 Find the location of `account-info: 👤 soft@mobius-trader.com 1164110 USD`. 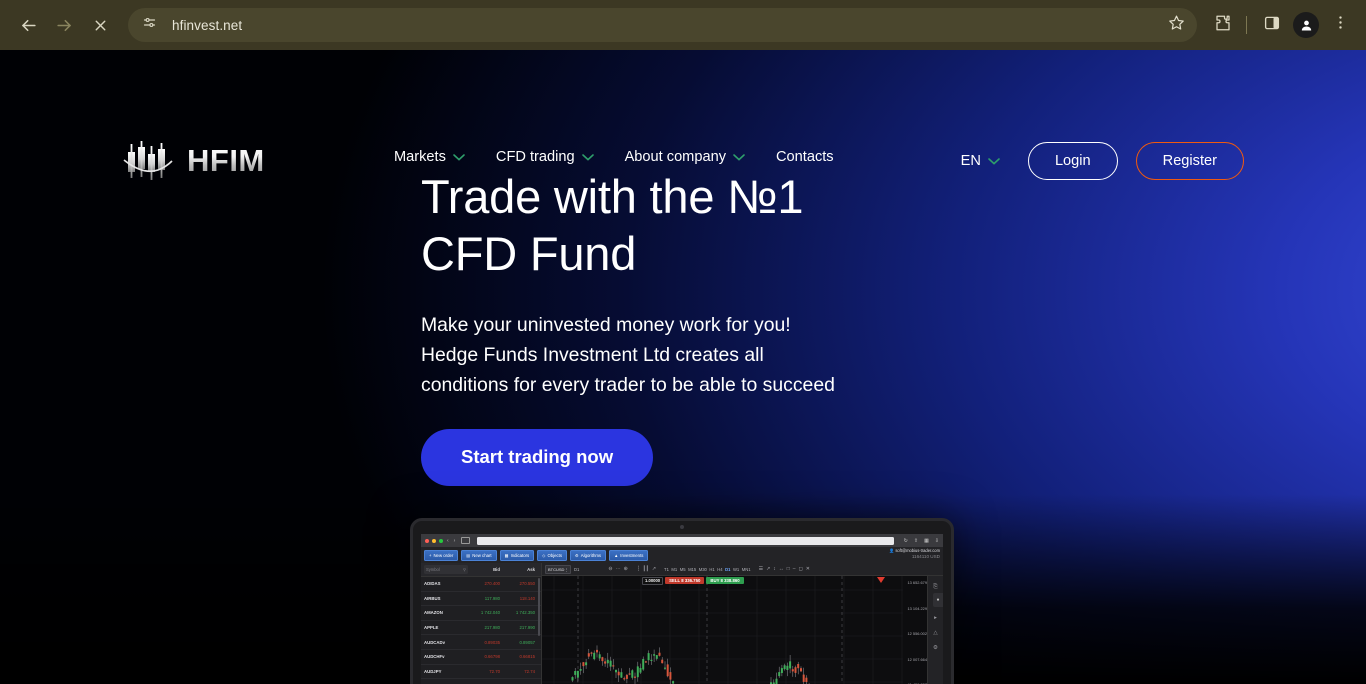

account-info: 👤 soft@mobius-trader.com 1164110 USD is located at coordinates (914, 554).